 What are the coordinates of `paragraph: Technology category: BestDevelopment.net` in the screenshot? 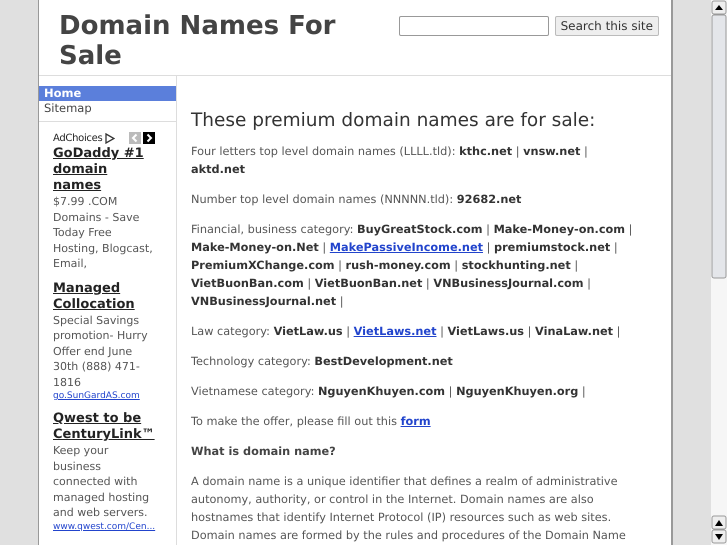 It's located at (322, 362).